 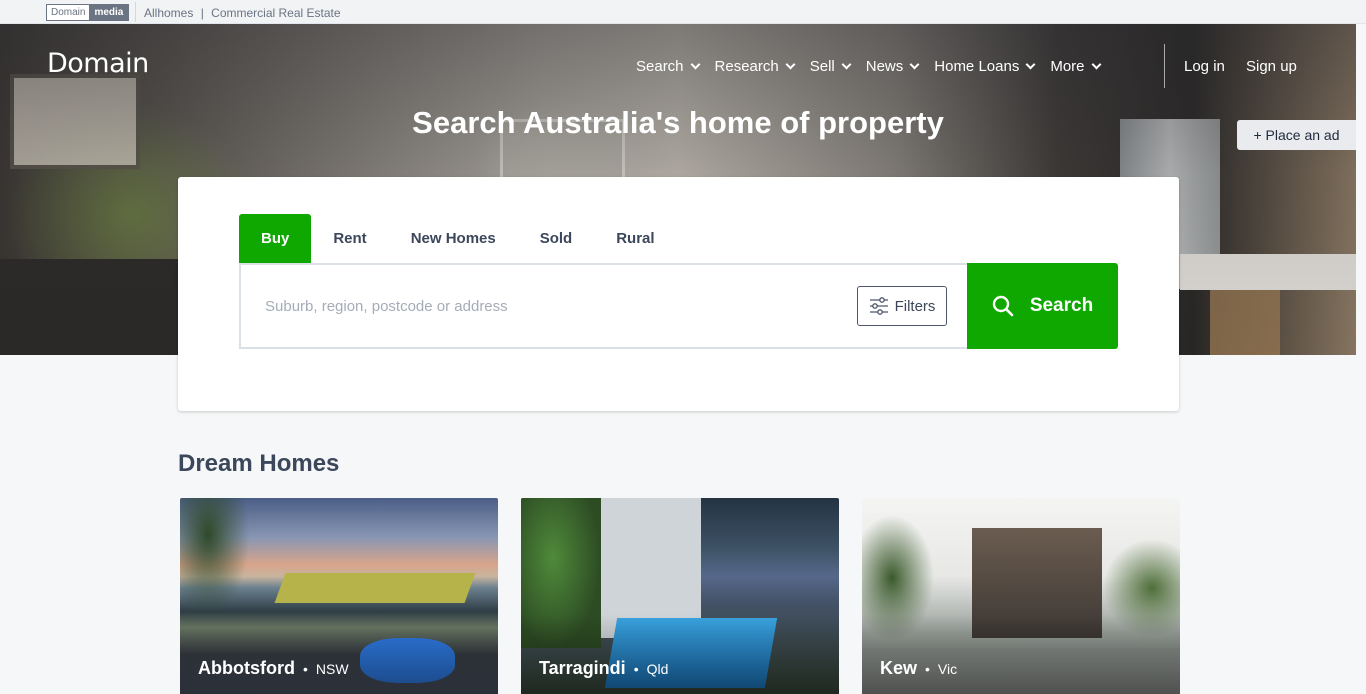 What do you see at coordinates (1021, 596) in the screenshot?
I see `dream-home-card: Kew • Vic` at bounding box center [1021, 596].